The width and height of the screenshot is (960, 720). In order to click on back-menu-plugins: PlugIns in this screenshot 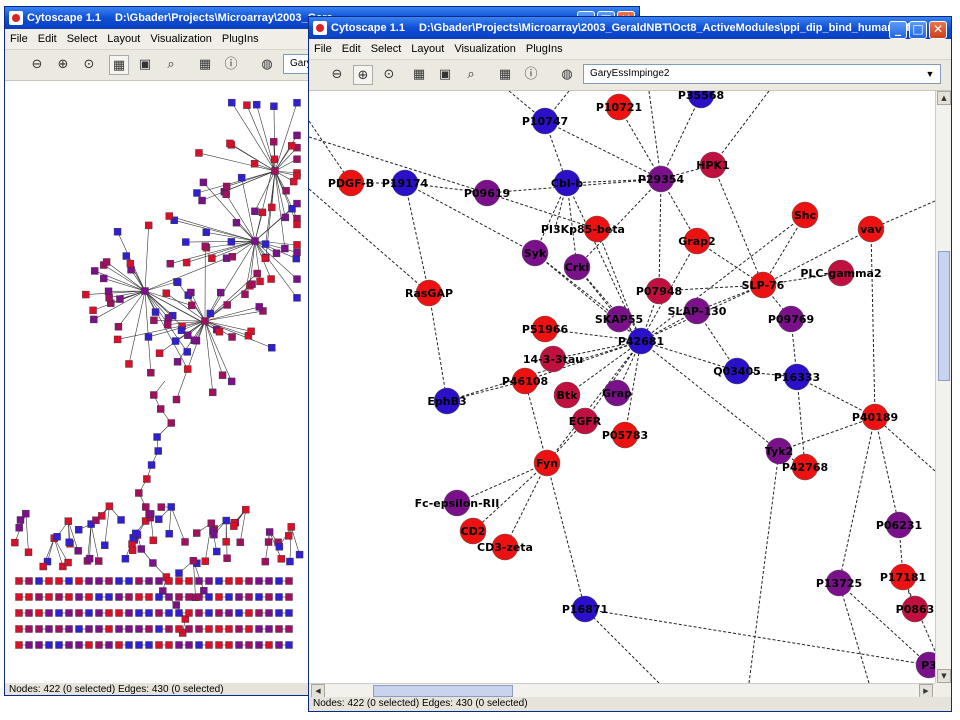, I will do `click(240, 39)`.